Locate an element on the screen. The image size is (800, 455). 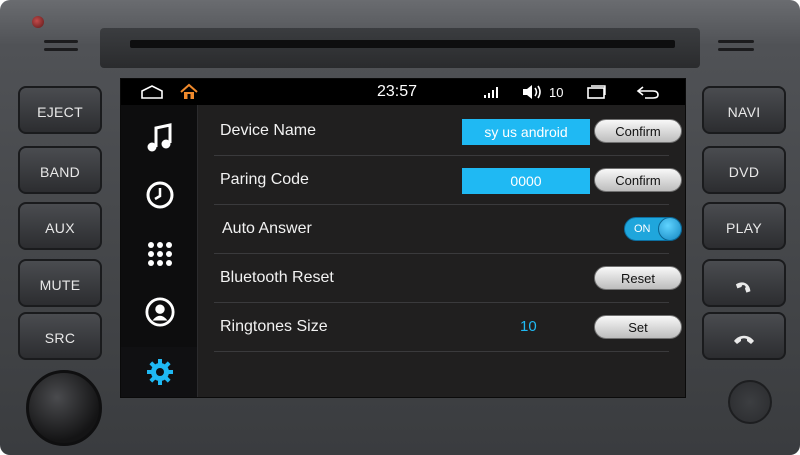
dvd-button: DVD is located at coordinates (744, 170).